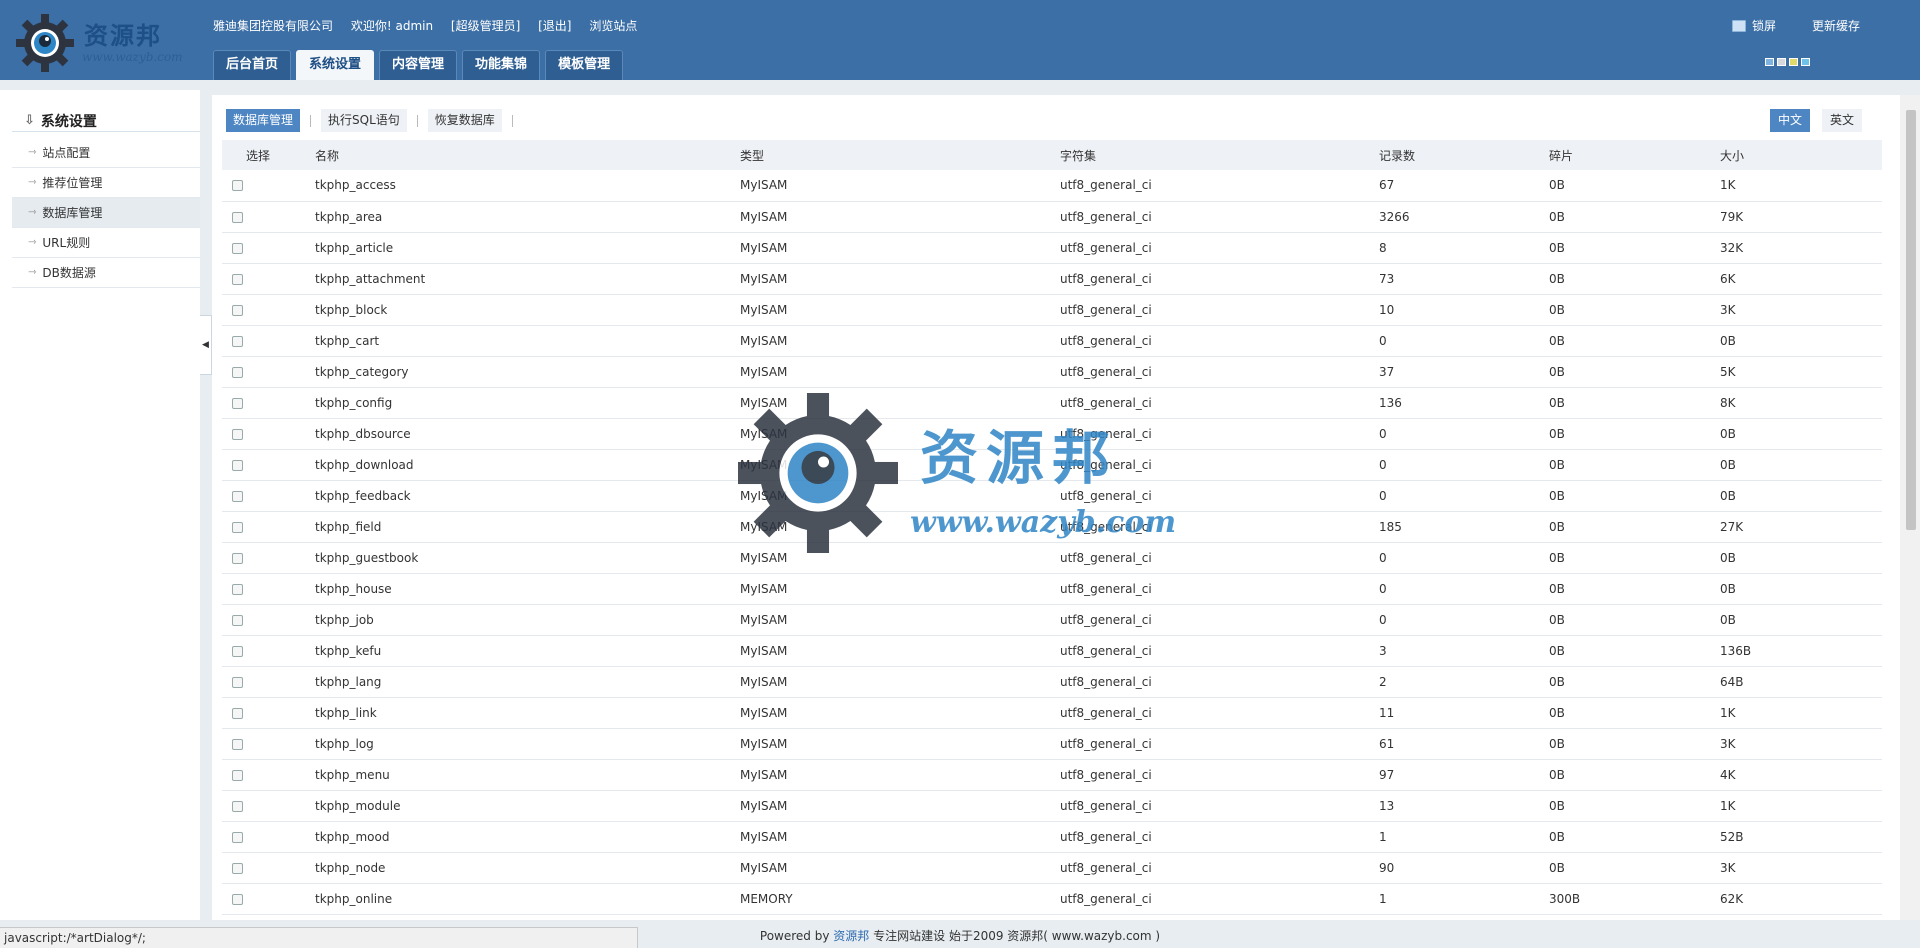 This screenshot has height=948, width=1920. Describe the element at coordinates (106, 153) in the screenshot. I see `sidebar-item-site-config: ⇾ 站点配置` at that location.